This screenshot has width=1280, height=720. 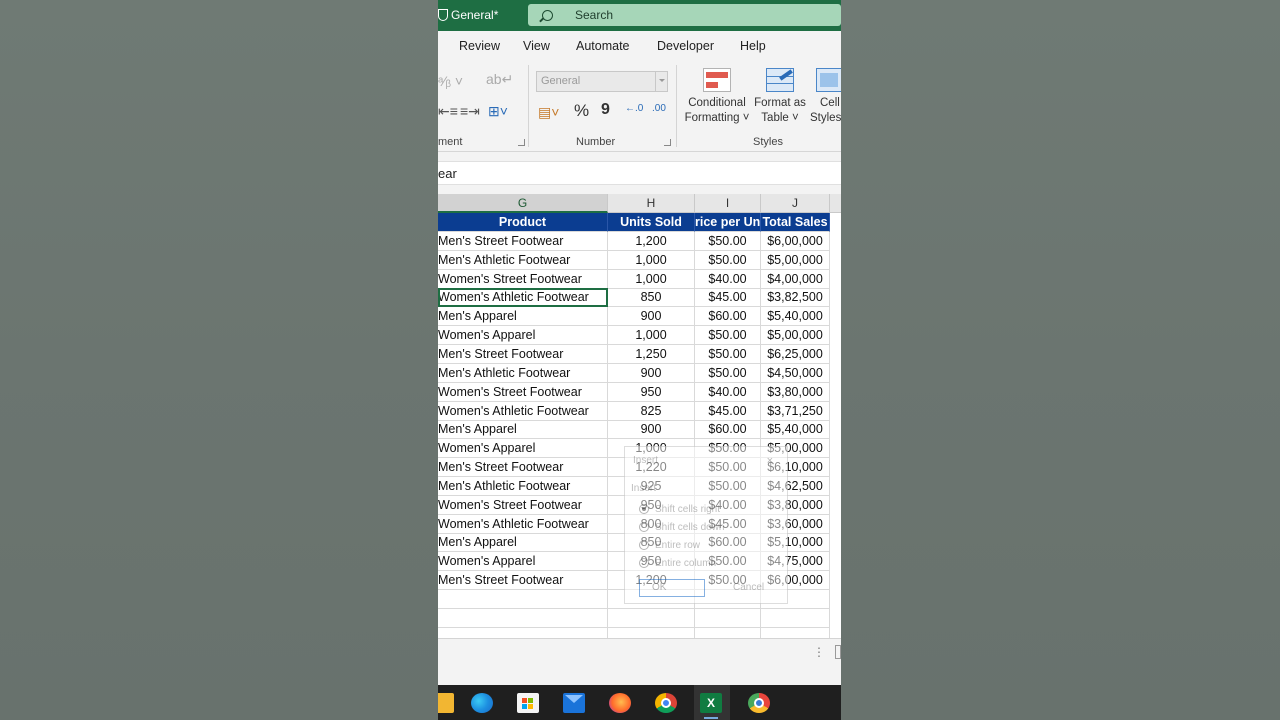 What do you see at coordinates (659, 108) in the screenshot?
I see `decrease-decimal-button: .00` at bounding box center [659, 108].